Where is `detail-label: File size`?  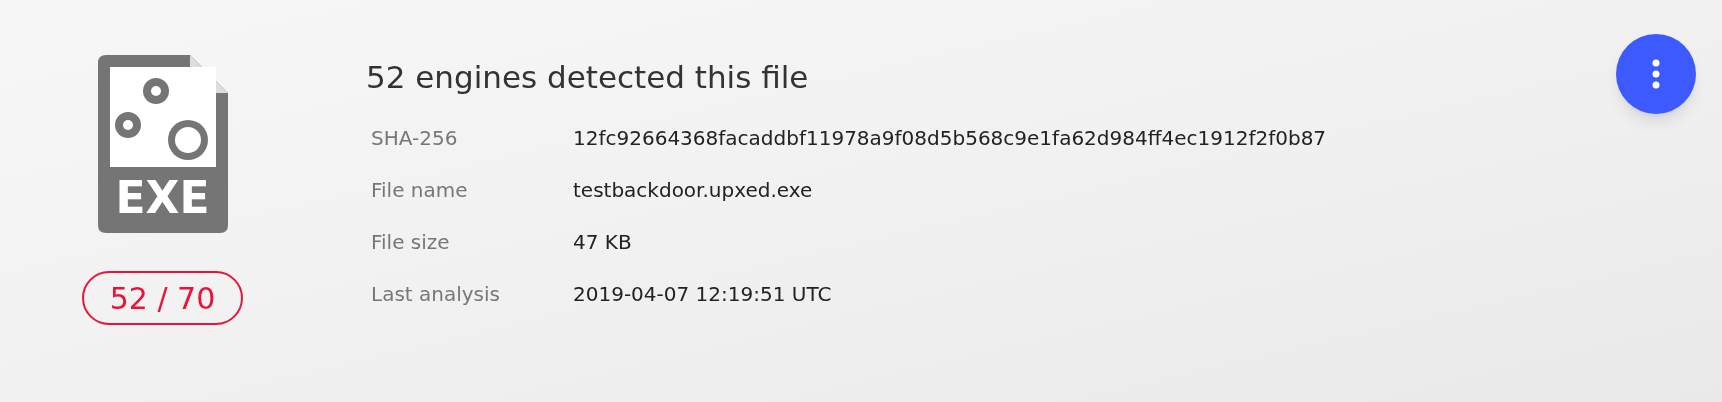
detail-label: File size is located at coordinates (411, 242).